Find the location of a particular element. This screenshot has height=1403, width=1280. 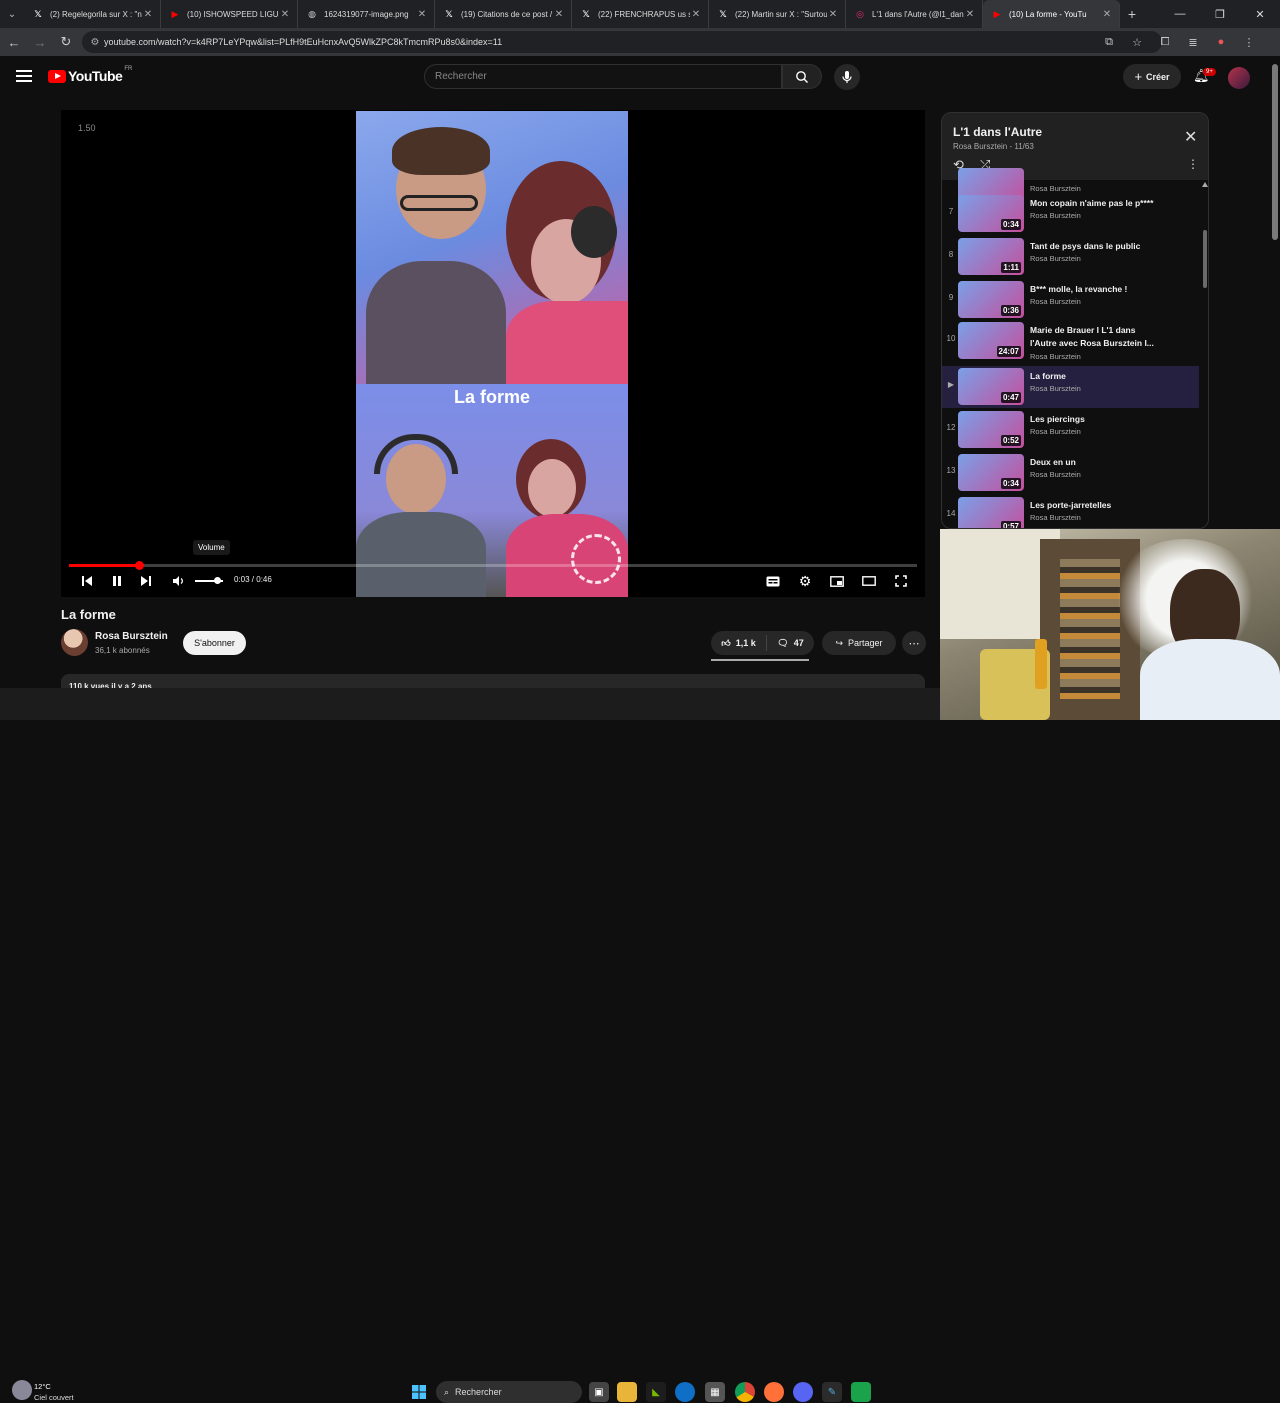

restore-icon: ❐ is located at coordinates (1220, 14).